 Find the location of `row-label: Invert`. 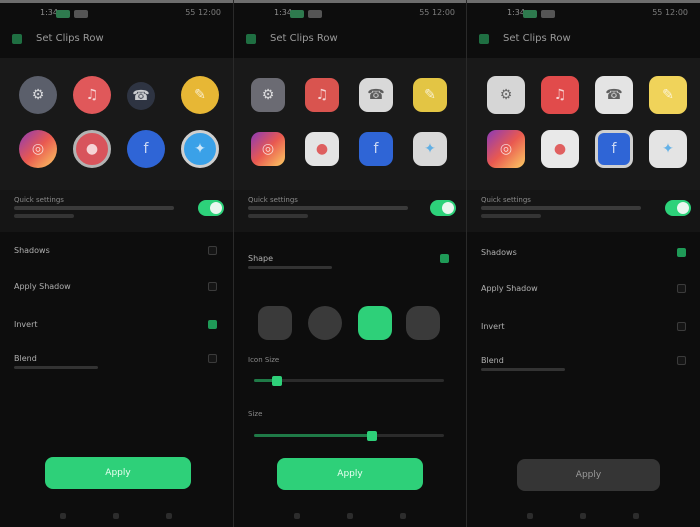

row-label: Invert is located at coordinates (26, 324).